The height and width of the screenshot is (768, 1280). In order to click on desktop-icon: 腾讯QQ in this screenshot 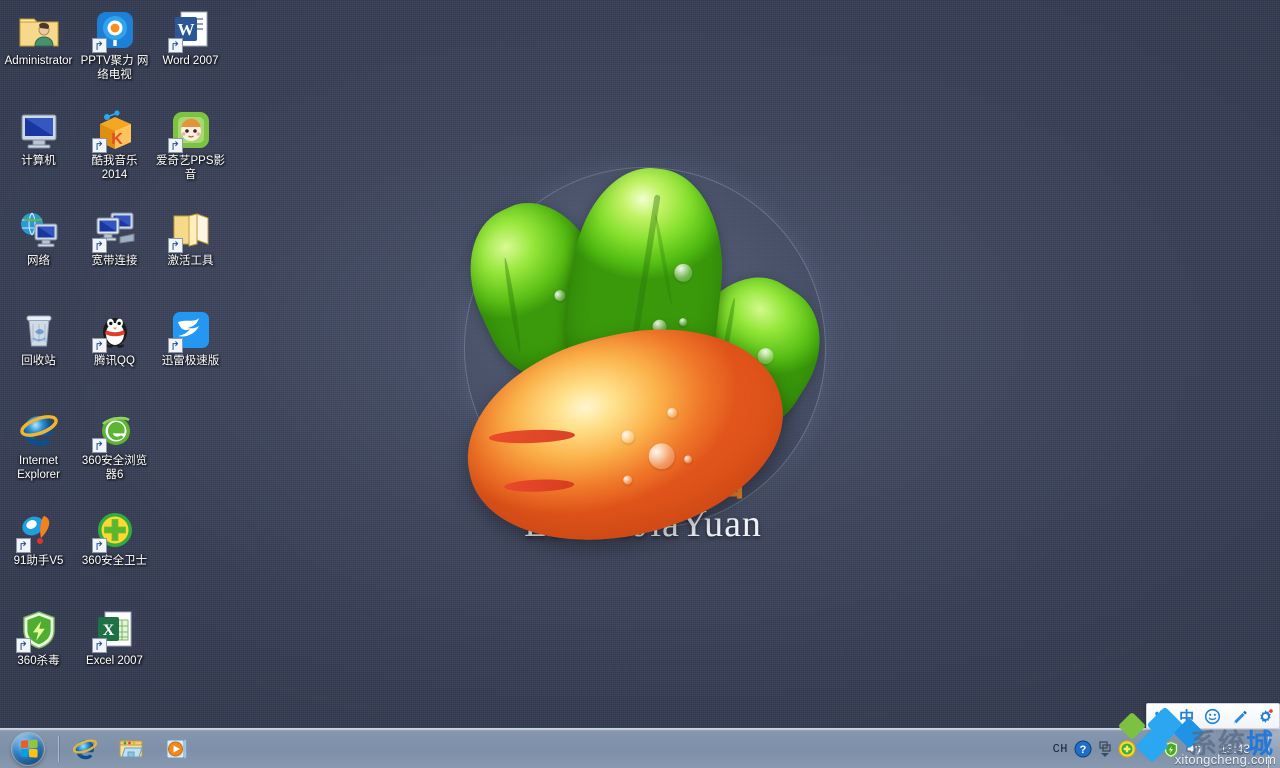, I will do `click(114, 354)`.